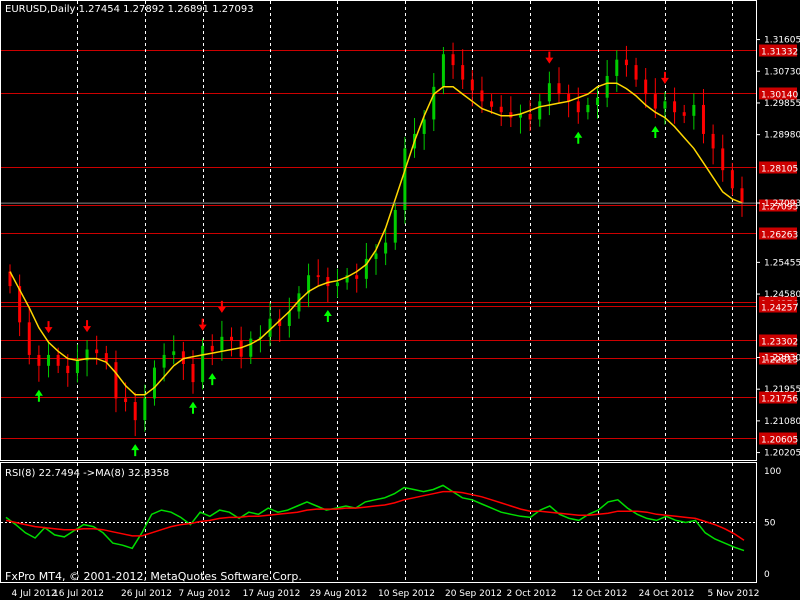 This screenshot has height=600, width=800. I want to click on price-axis-label: 1.22830, so click(782, 358).